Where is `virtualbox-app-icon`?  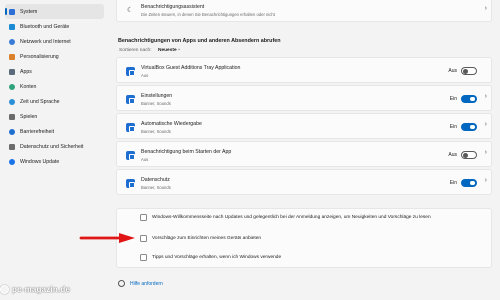 virtualbox-app-icon is located at coordinates (130, 71).